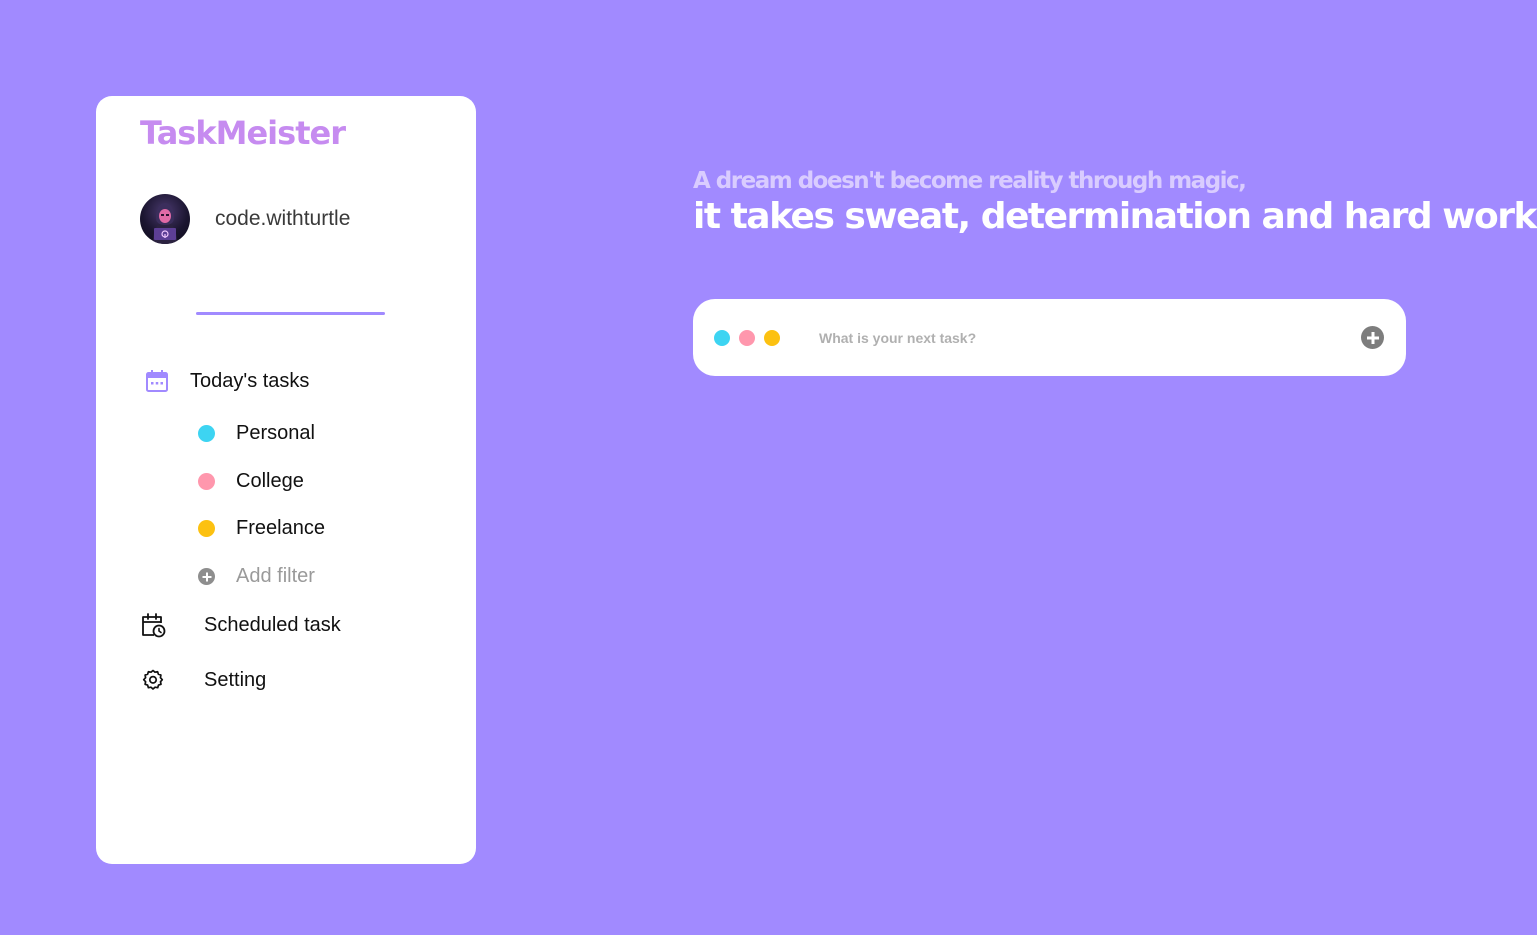  Describe the element at coordinates (235, 679) in the screenshot. I see `nav-setting-label: Setting` at that location.